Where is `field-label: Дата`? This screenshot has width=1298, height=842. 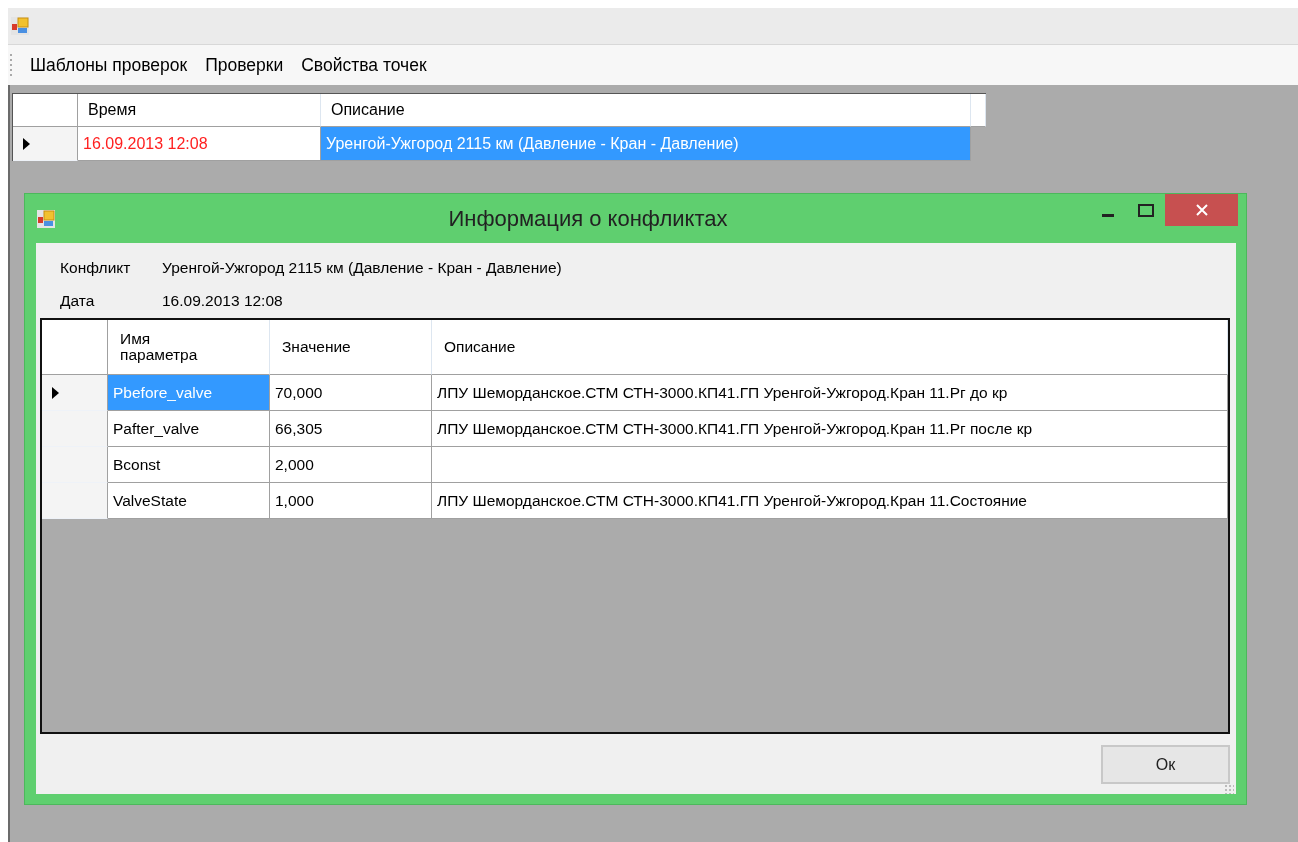
field-label: Дата is located at coordinates (78, 301).